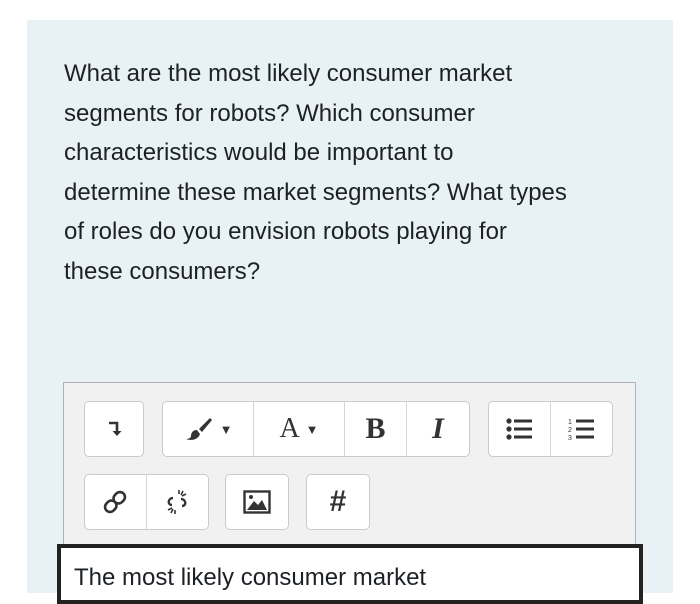 The image size is (700, 604). What do you see at coordinates (570, 422) in the screenshot?
I see `svg-text: 1` at bounding box center [570, 422].